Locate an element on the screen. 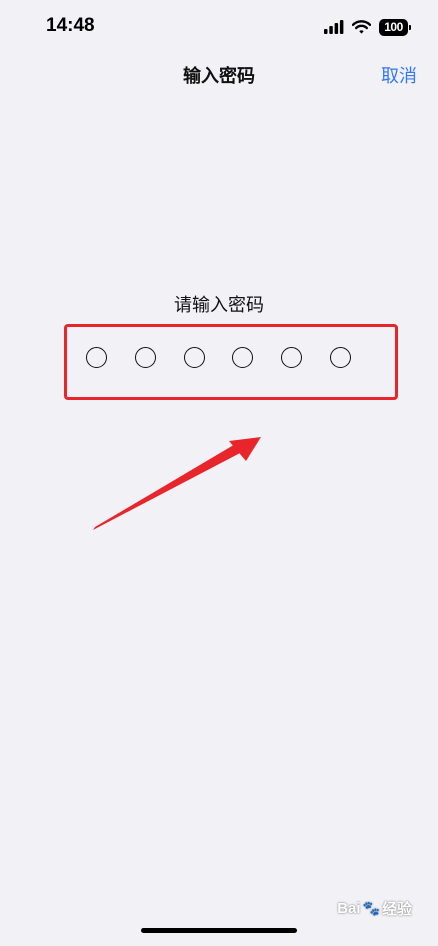 The image size is (438, 946). baidu-watermark: Bai 🐾 经验 is located at coordinates (374, 909).